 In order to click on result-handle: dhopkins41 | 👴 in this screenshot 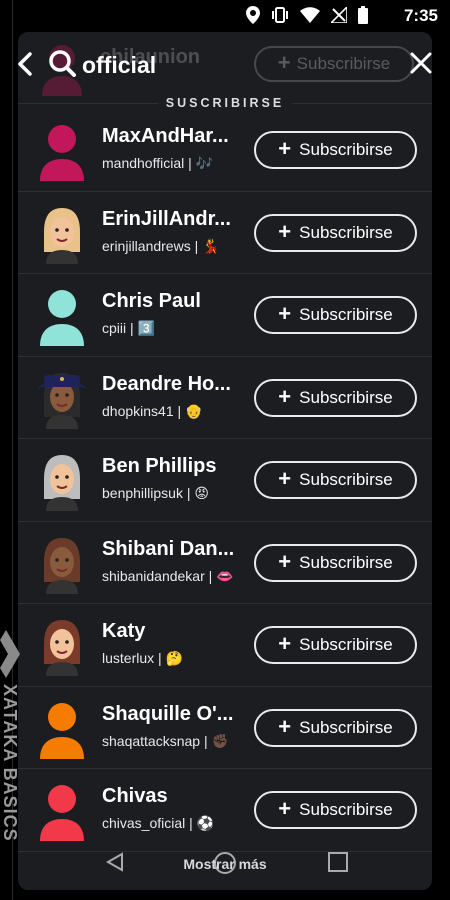, I will do `click(152, 410)`.